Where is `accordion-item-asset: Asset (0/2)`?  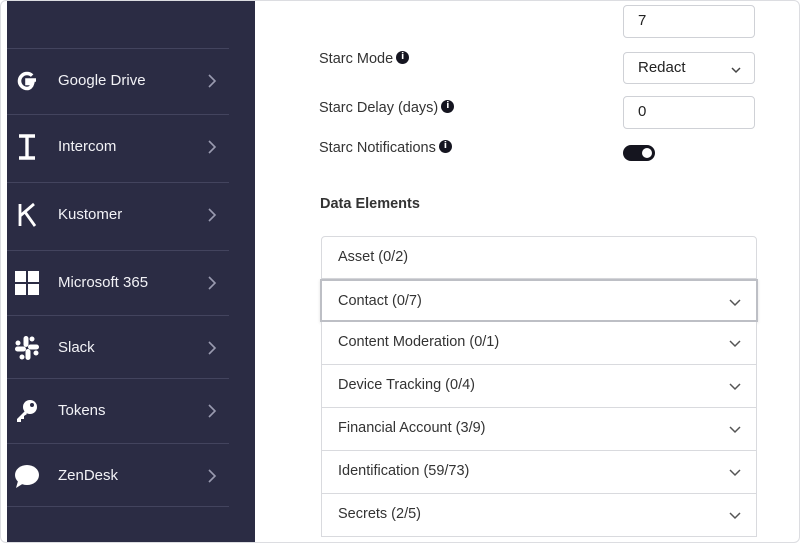 accordion-item-asset: Asset (0/2) is located at coordinates (539, 257).